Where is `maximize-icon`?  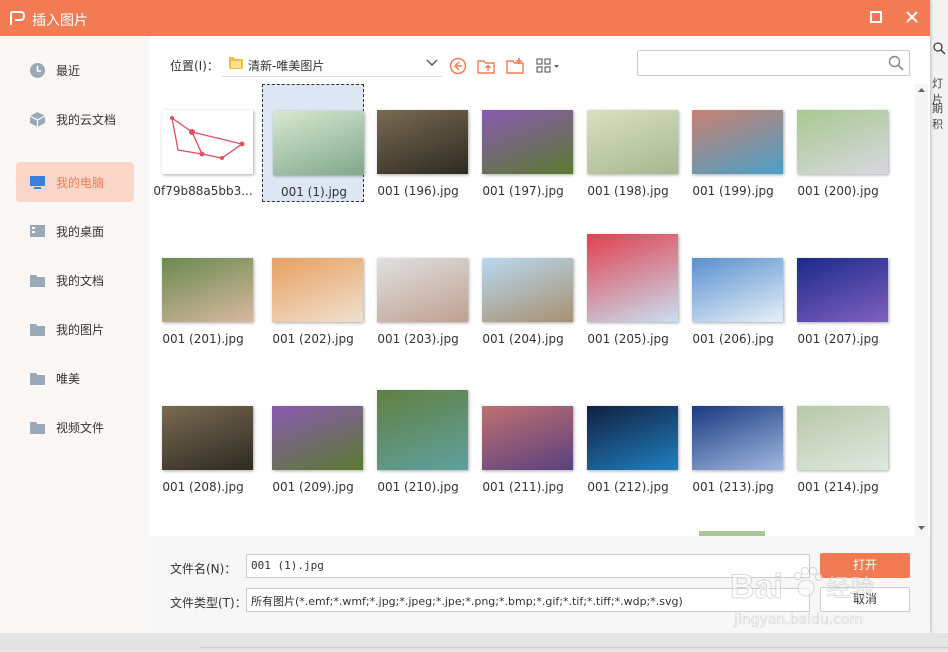
maximize-icon is located at coordinates (876, 17).